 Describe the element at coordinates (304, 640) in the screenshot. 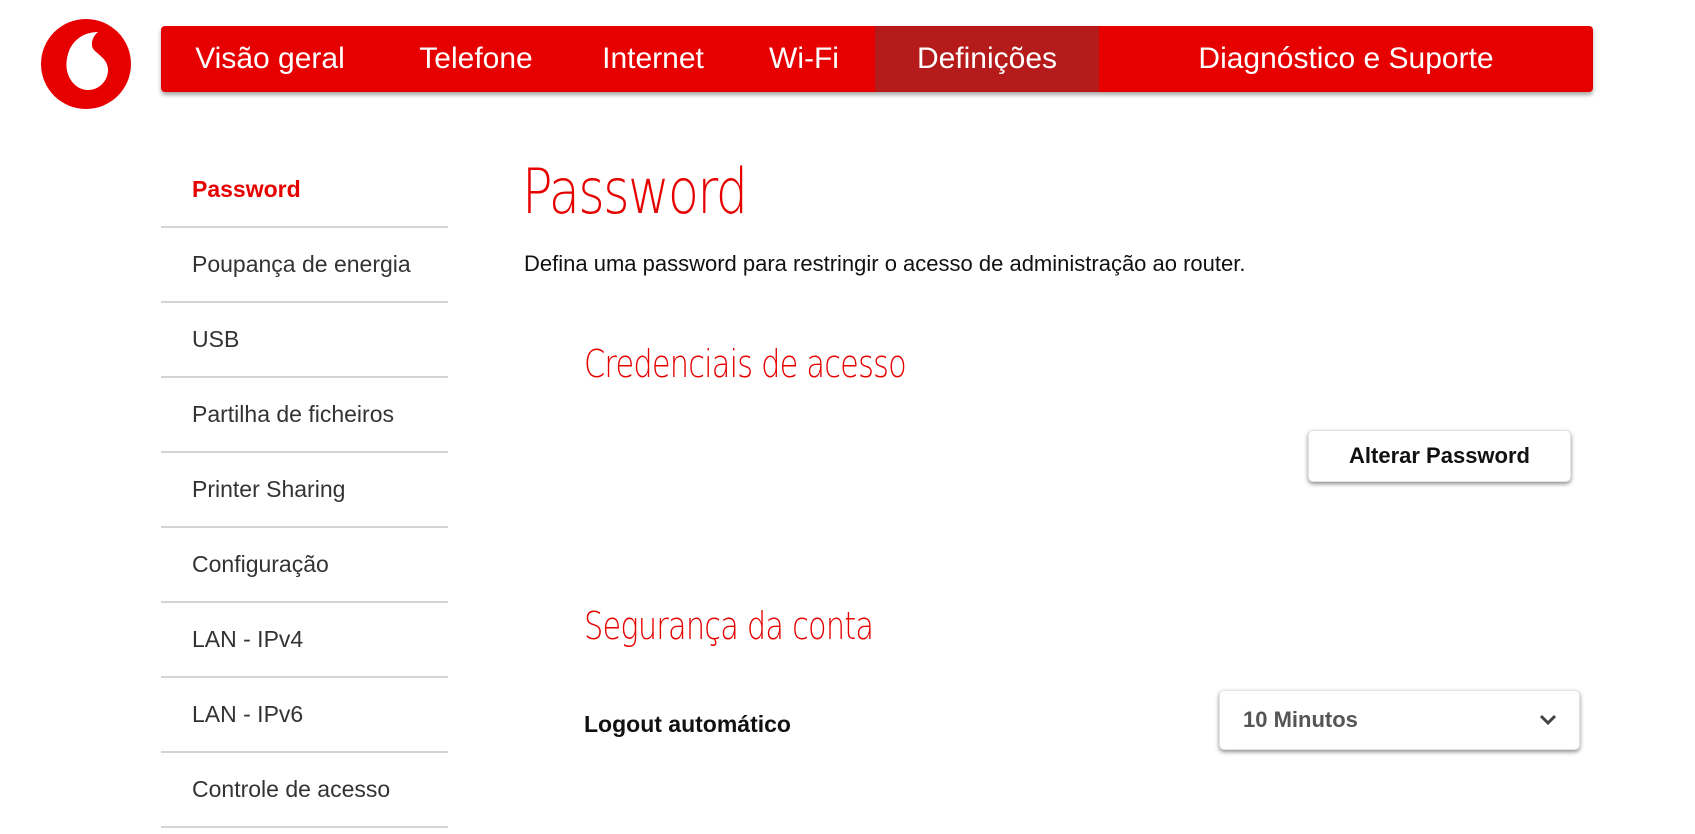

I see `sidebar-item-lan-ipv4: LAN - IPv4` at that location.